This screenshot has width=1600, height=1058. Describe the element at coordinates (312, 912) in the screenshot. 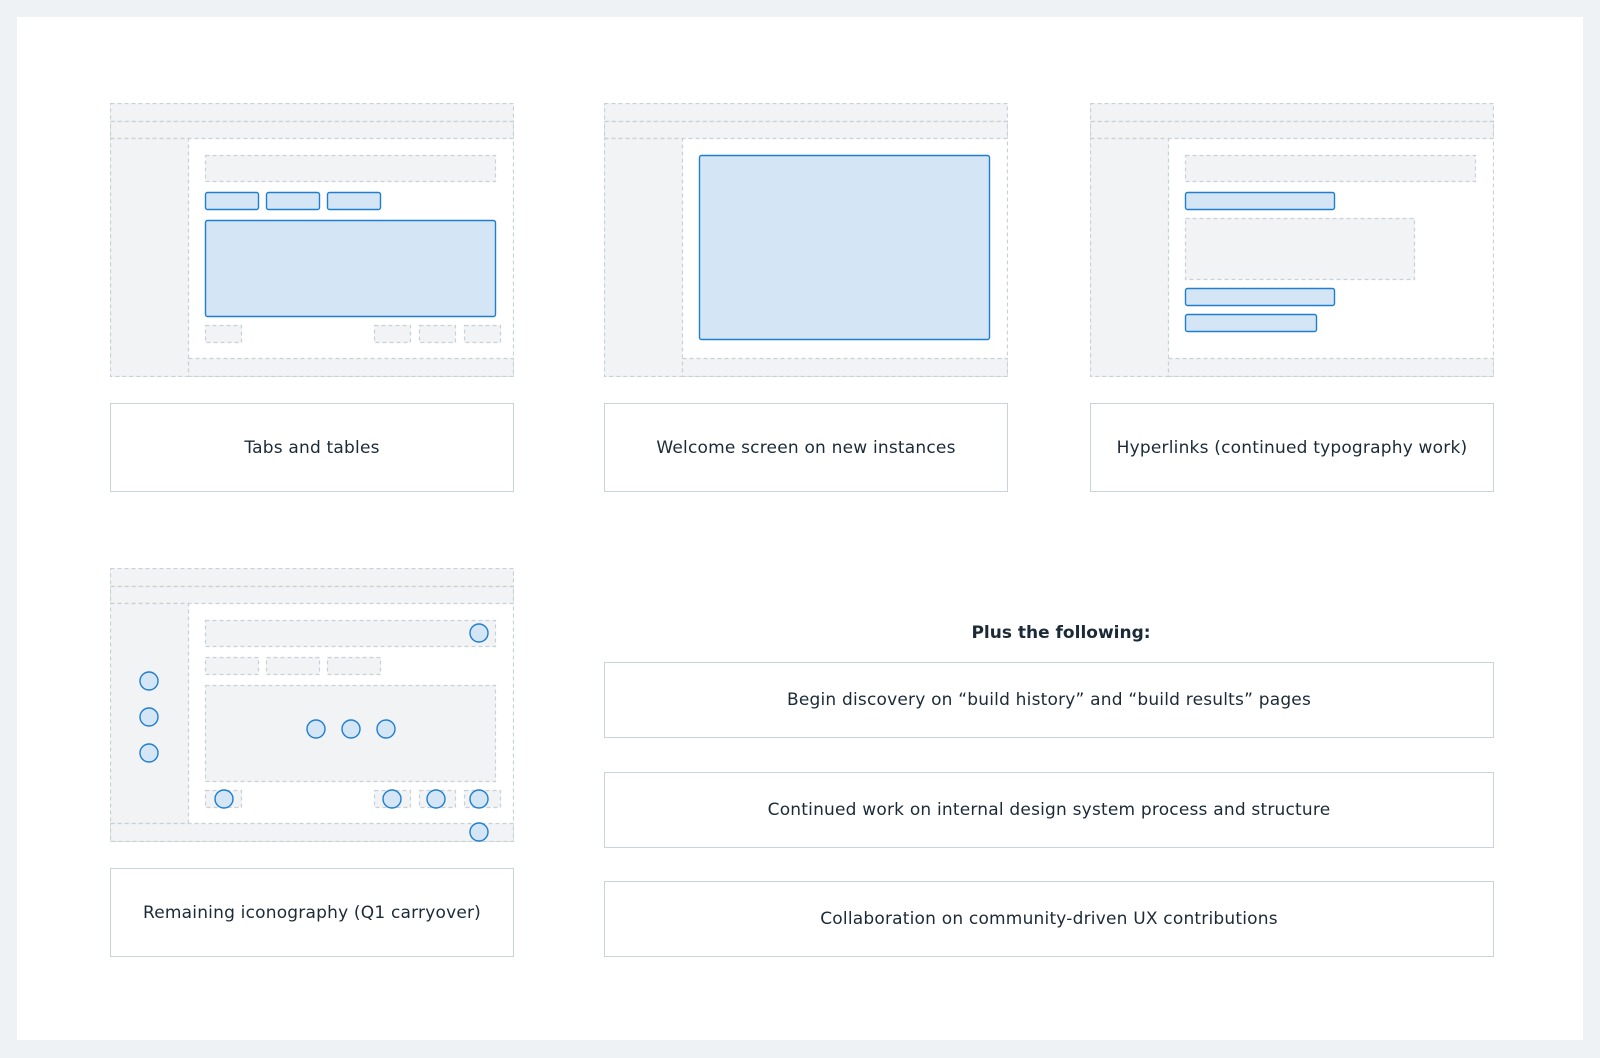

I see `card-title-iconography: Remaining iconography (Q1 carryover)` at that location.